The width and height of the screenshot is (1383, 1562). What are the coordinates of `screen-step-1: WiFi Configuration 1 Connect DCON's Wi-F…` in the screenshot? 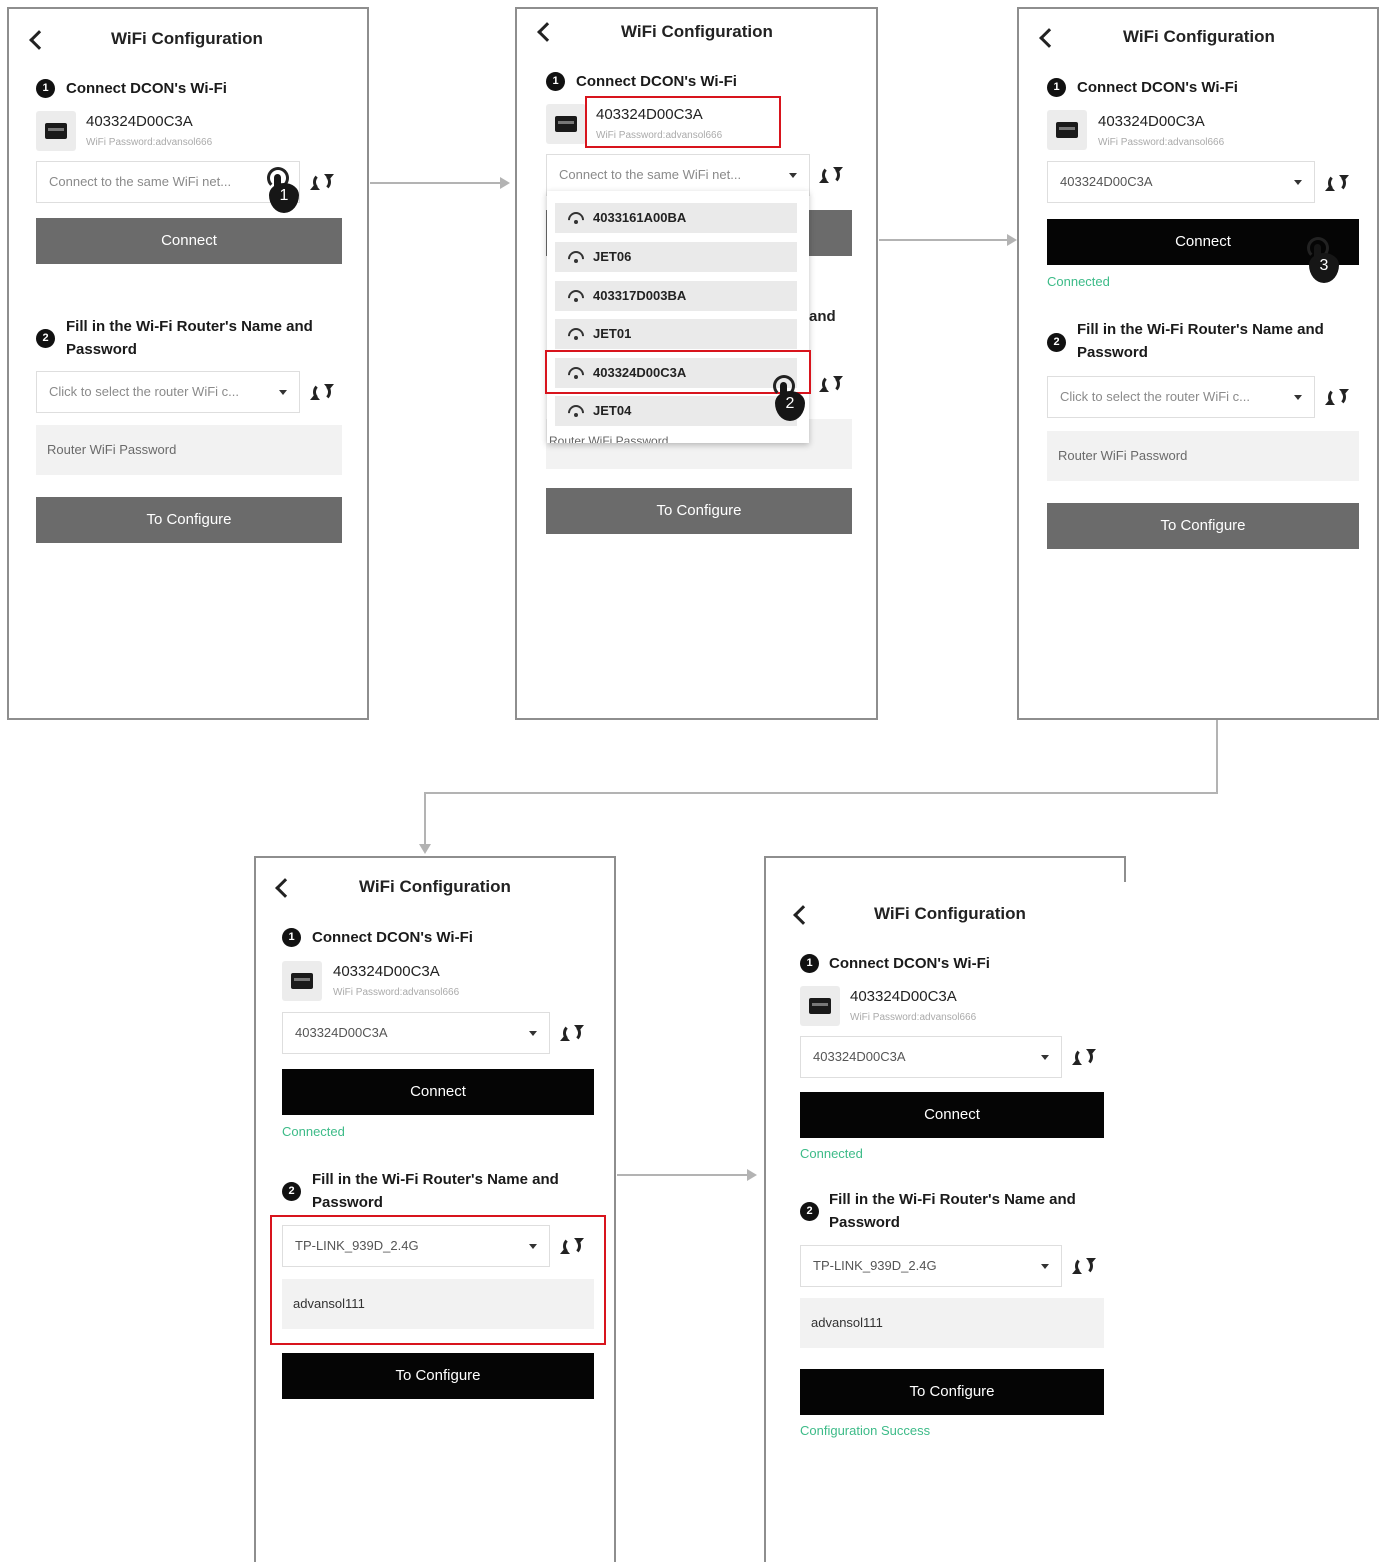 It's located at (188, 363).